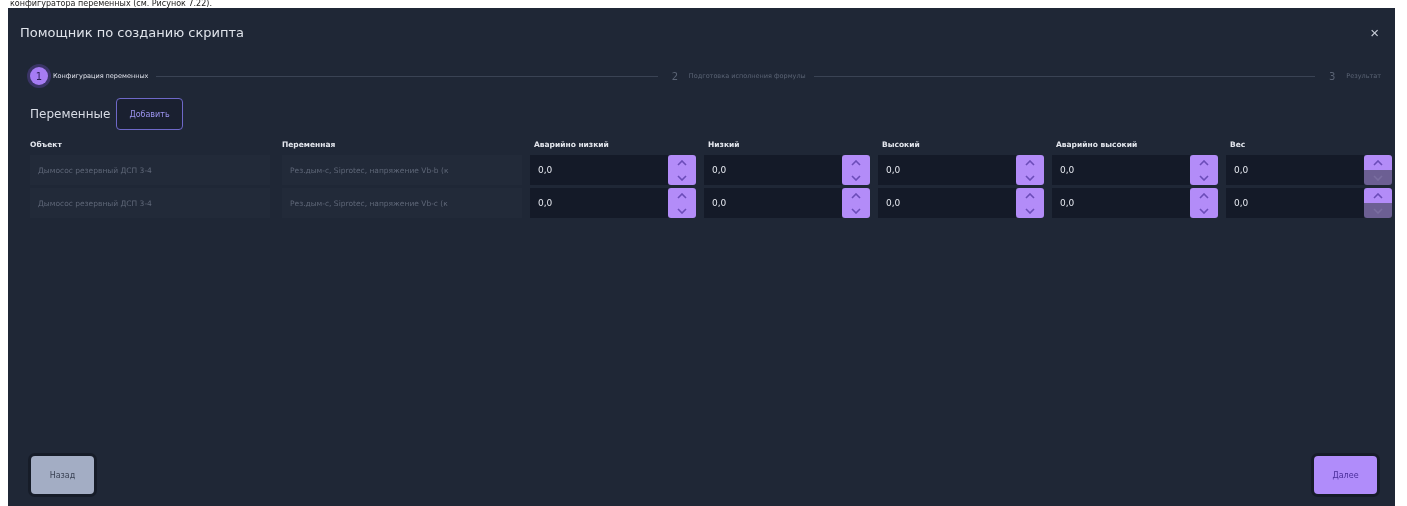  I want to click on close-button: ×, so click(1374, 32).